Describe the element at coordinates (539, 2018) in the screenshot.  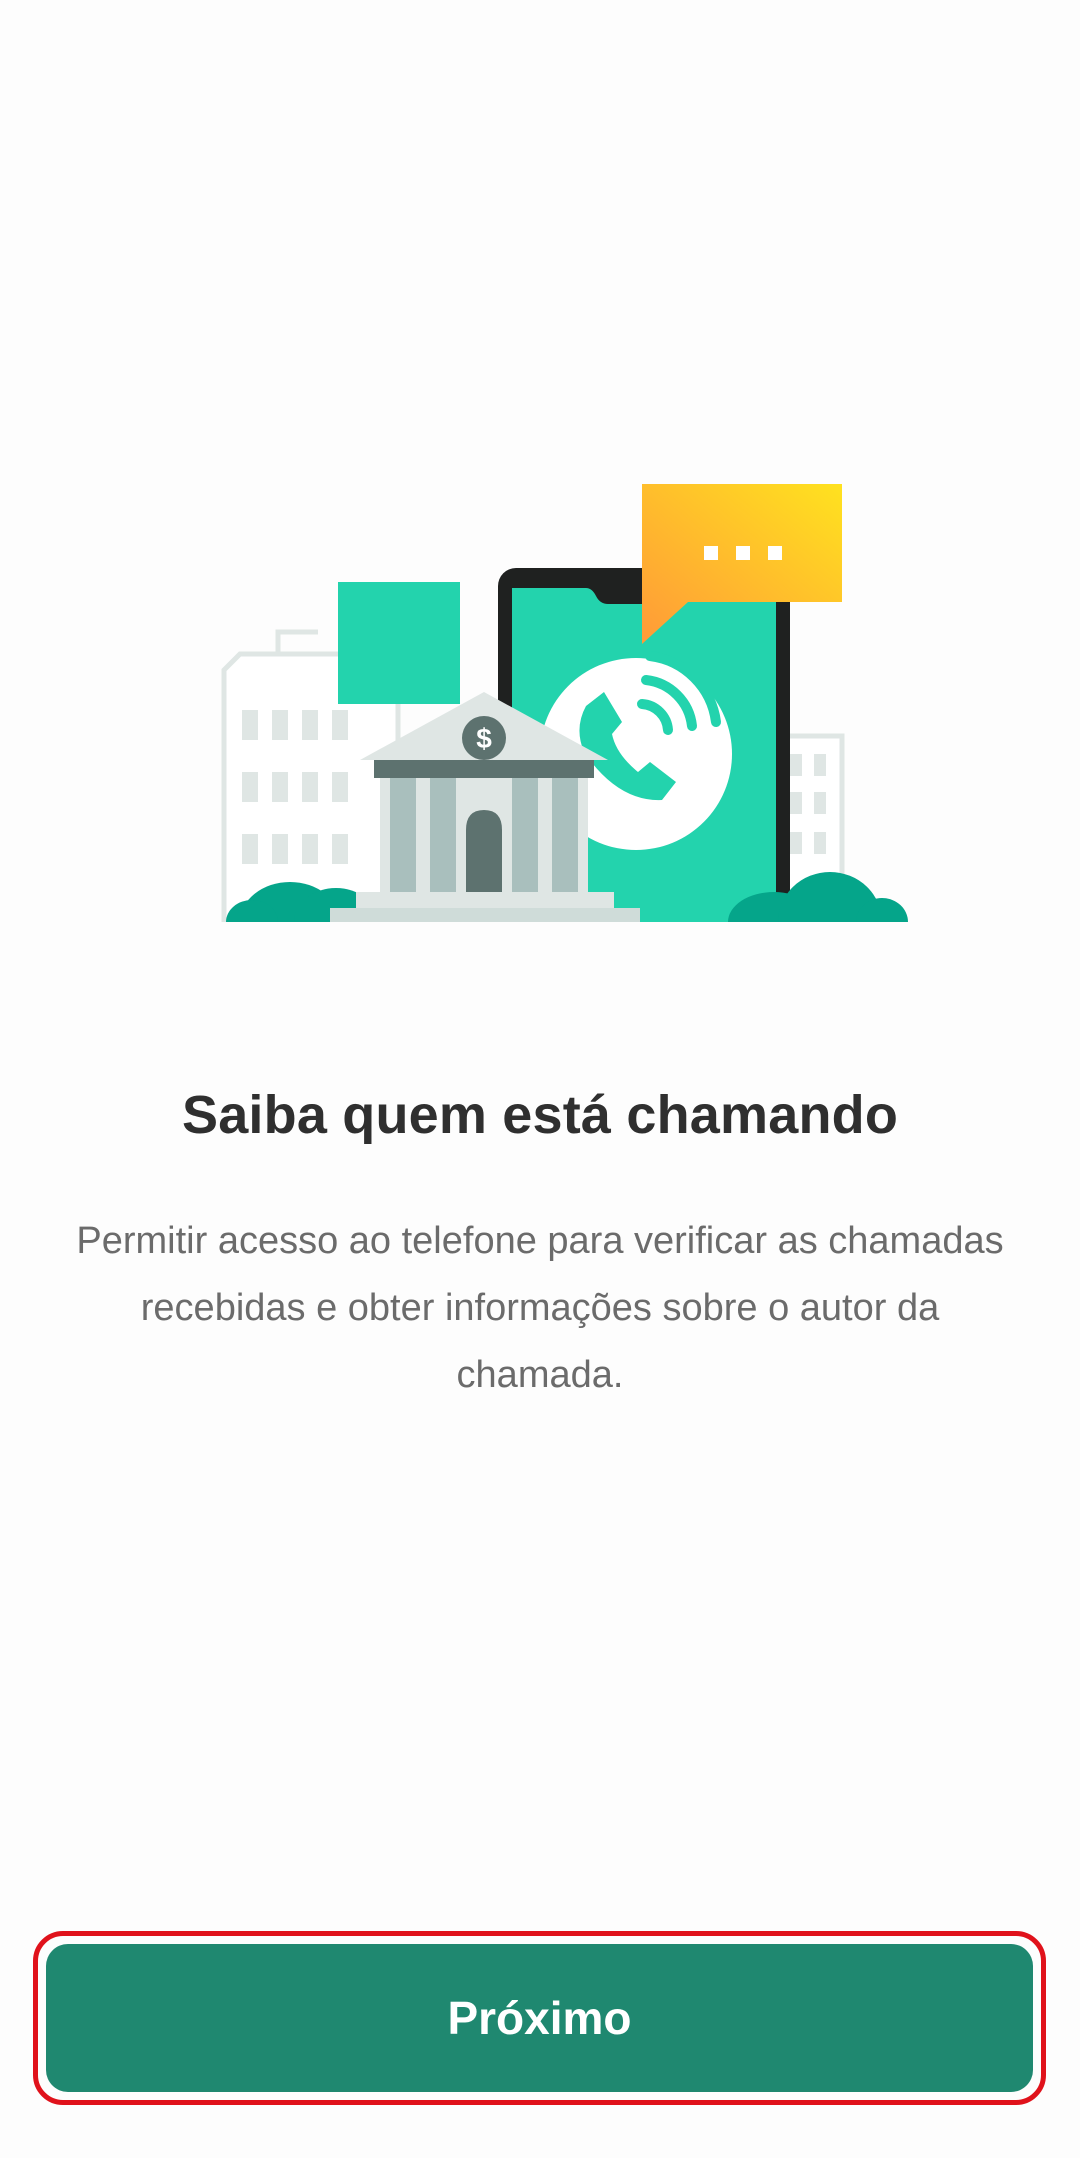
I see `next-button: Próximo` at that location.